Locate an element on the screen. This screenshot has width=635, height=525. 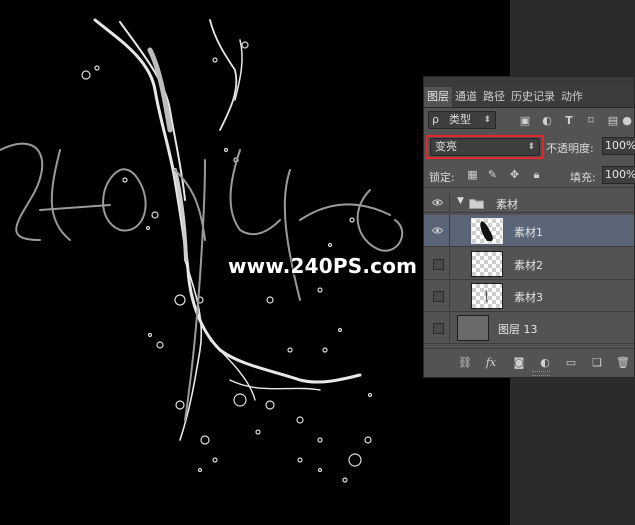
layer-name: 图层 13 is located at coordinates (518, 329).